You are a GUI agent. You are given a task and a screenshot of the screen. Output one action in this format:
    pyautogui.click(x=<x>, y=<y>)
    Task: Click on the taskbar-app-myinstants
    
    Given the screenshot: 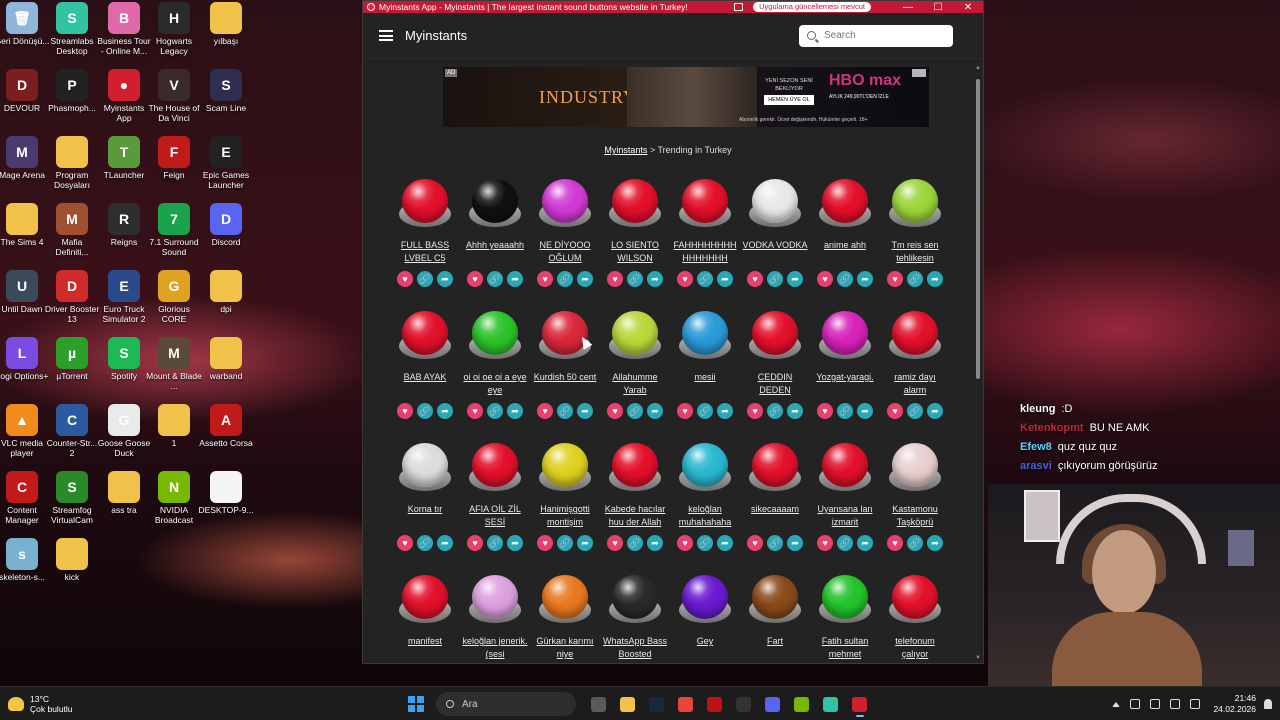 What is the action you would take?
    pyautogui.click(x=860, y=704)
    